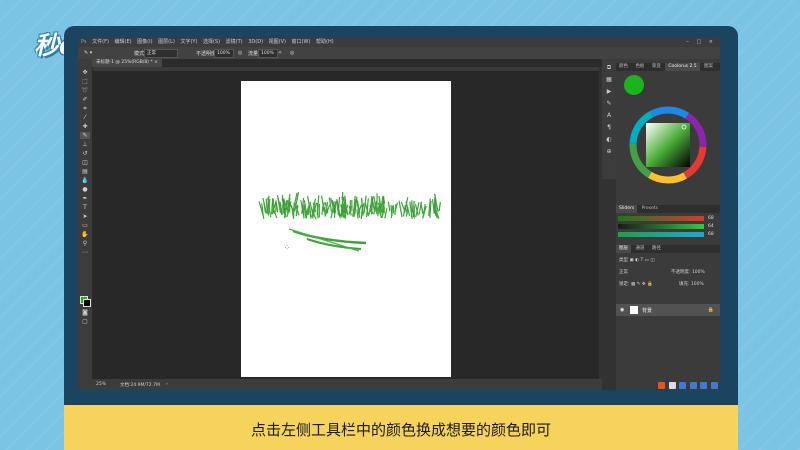 This screenshot has height=450, width=800. What do you see at coordinates (87, 303) in the screenshot?
I see `background-color-swatch` at bounding box center [87, 303].